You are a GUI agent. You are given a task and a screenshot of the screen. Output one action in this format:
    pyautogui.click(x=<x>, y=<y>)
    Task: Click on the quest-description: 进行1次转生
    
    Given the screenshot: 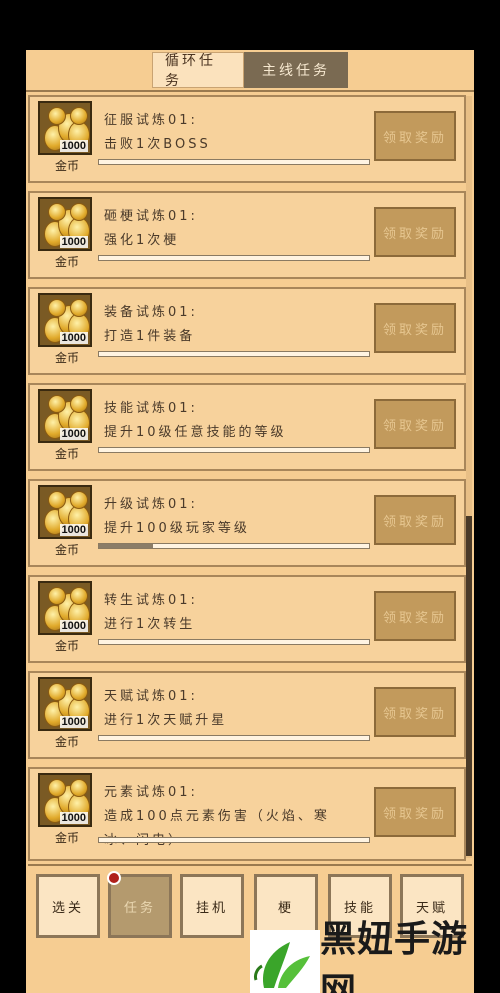 What is the action you would take?
    pyautogui.click(x=150, y=624)
    